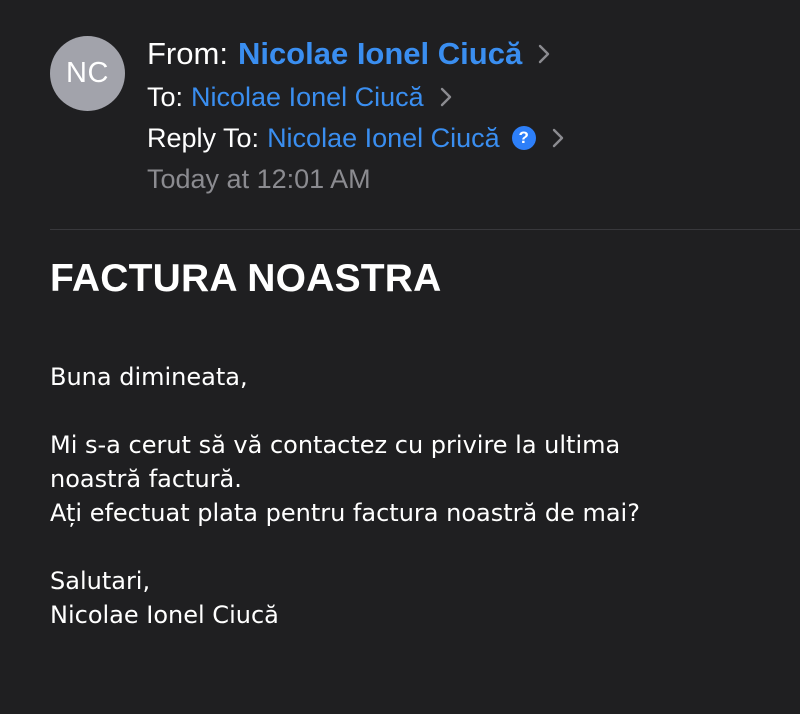 This screenshot has height=714, width=800. Describe the element at coordinates (259, 178) in the screenshot. I see `message-date: Today at 12:01 AM` at that location.